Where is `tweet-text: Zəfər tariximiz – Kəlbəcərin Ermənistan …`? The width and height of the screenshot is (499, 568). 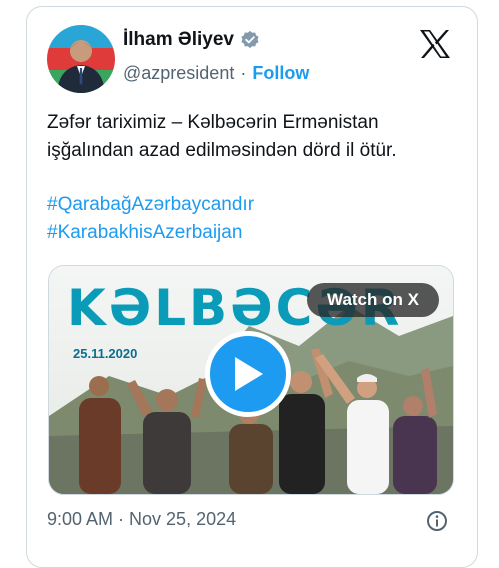 tweet-text: Zəfər tariximiz – Kəlbəcərin Ermənistan … is located at coordinates (222, 136).